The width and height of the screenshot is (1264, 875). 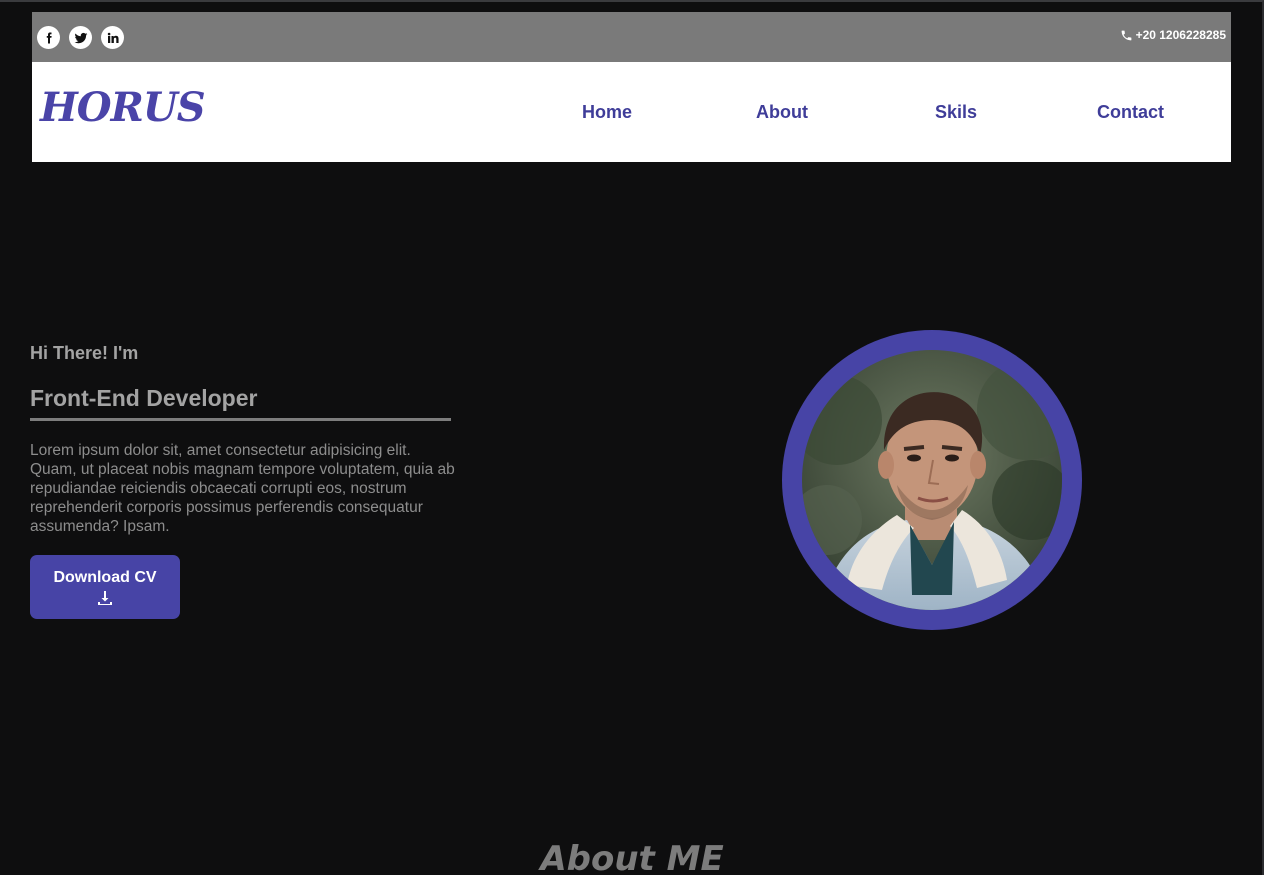 I want to click on avatar-ring, so click(x=932, y=480).